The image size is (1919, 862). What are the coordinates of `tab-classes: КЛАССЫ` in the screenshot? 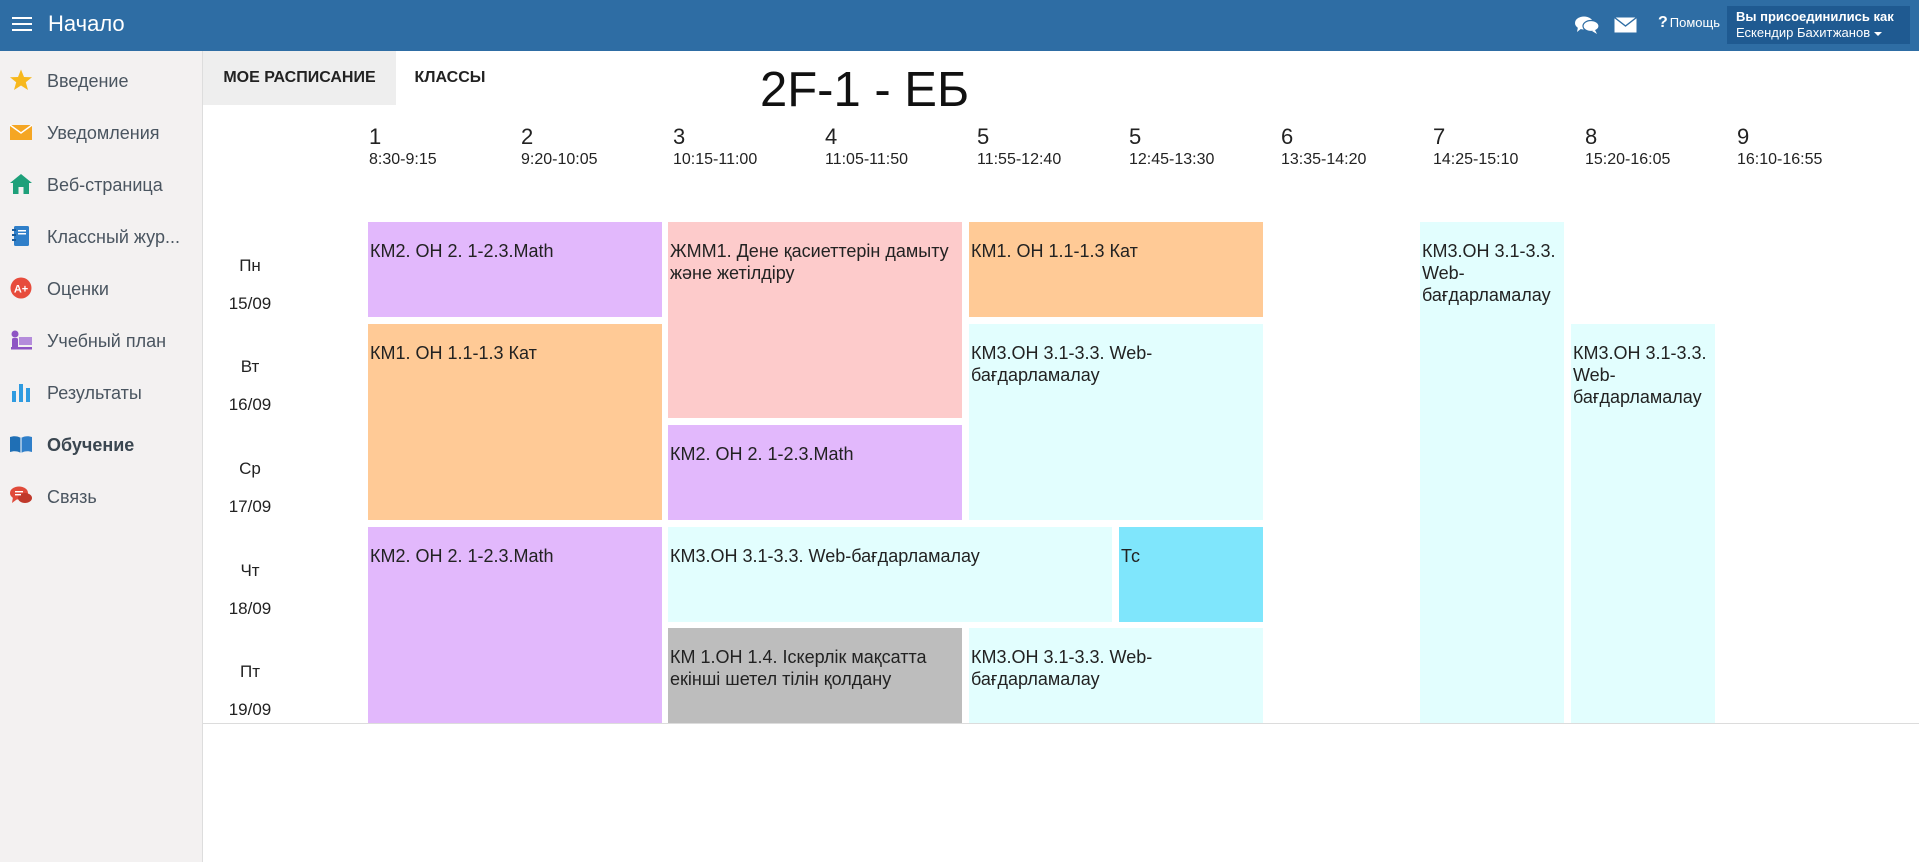 It's located at (450, 78).